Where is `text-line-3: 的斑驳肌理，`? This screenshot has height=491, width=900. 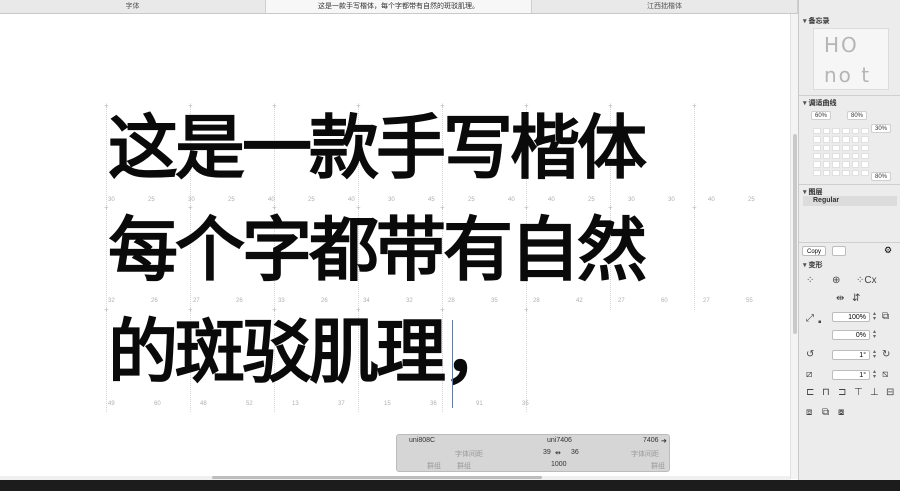 text-line-3: 的斑驳肌理， is located at coordinates (310, 352).